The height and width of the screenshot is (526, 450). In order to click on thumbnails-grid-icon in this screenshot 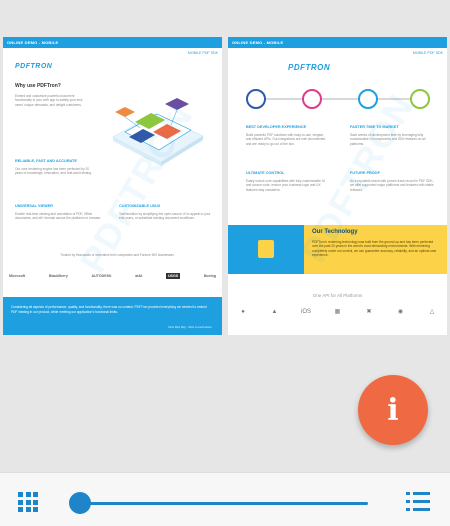, I will do `click(28, 502)`.